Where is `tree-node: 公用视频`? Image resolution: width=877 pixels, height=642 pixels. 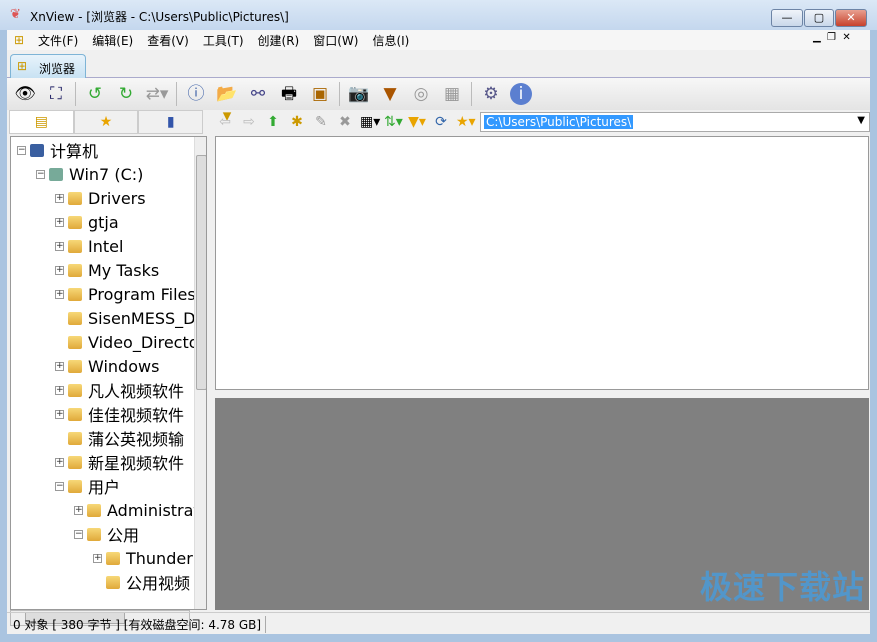 tree-node: 公用视频 is located at coordinates (141, 582).